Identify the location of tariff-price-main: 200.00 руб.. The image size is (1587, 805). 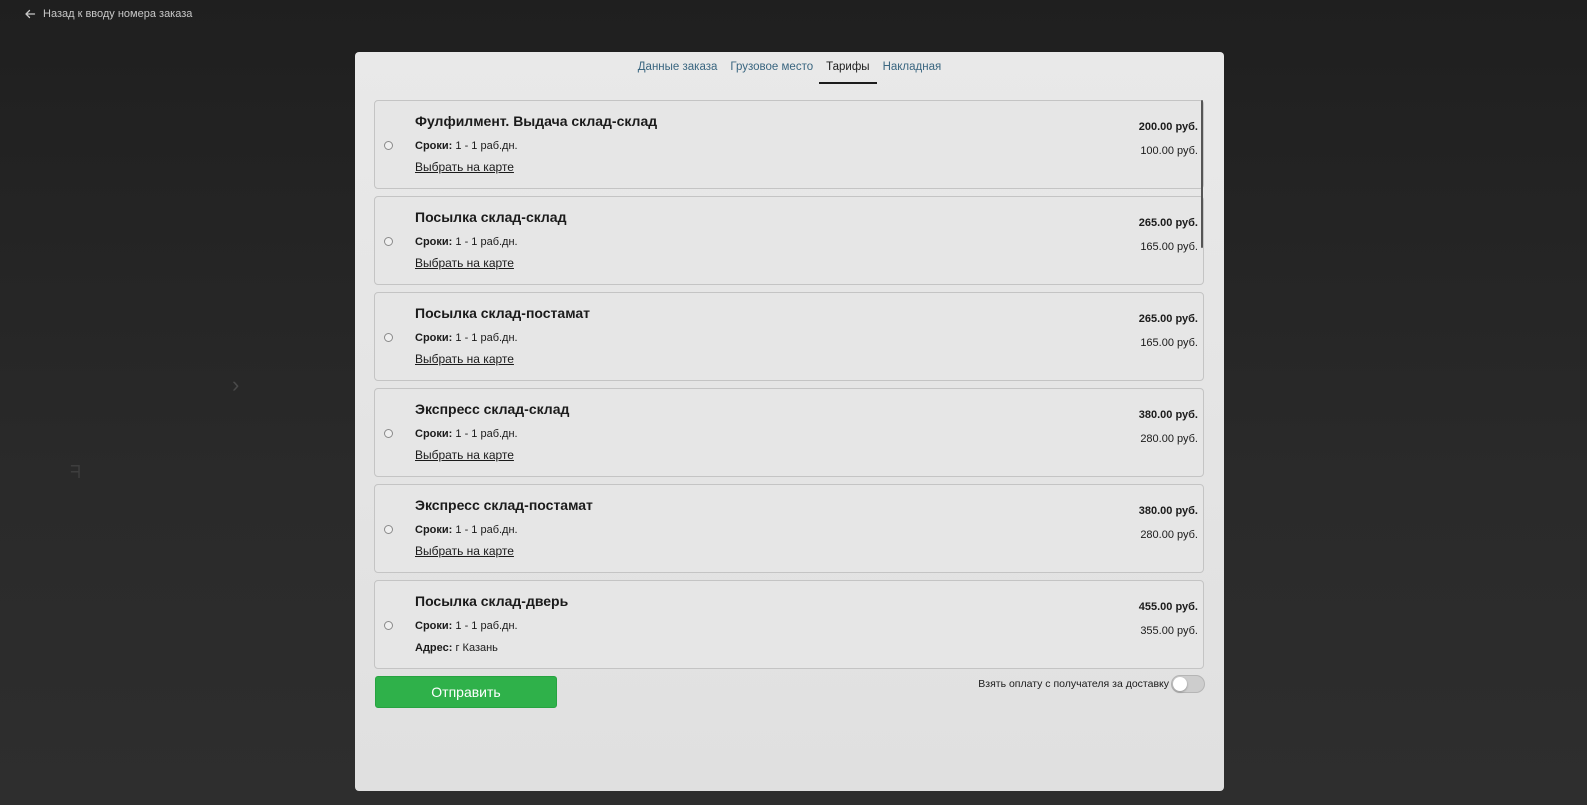
(1168, 127).